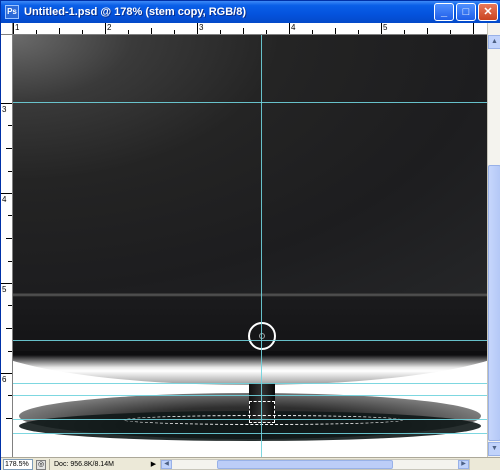  Describe the element at coordinates (488, 12) in the screenshot. I see `close-button: ✕` at that location.